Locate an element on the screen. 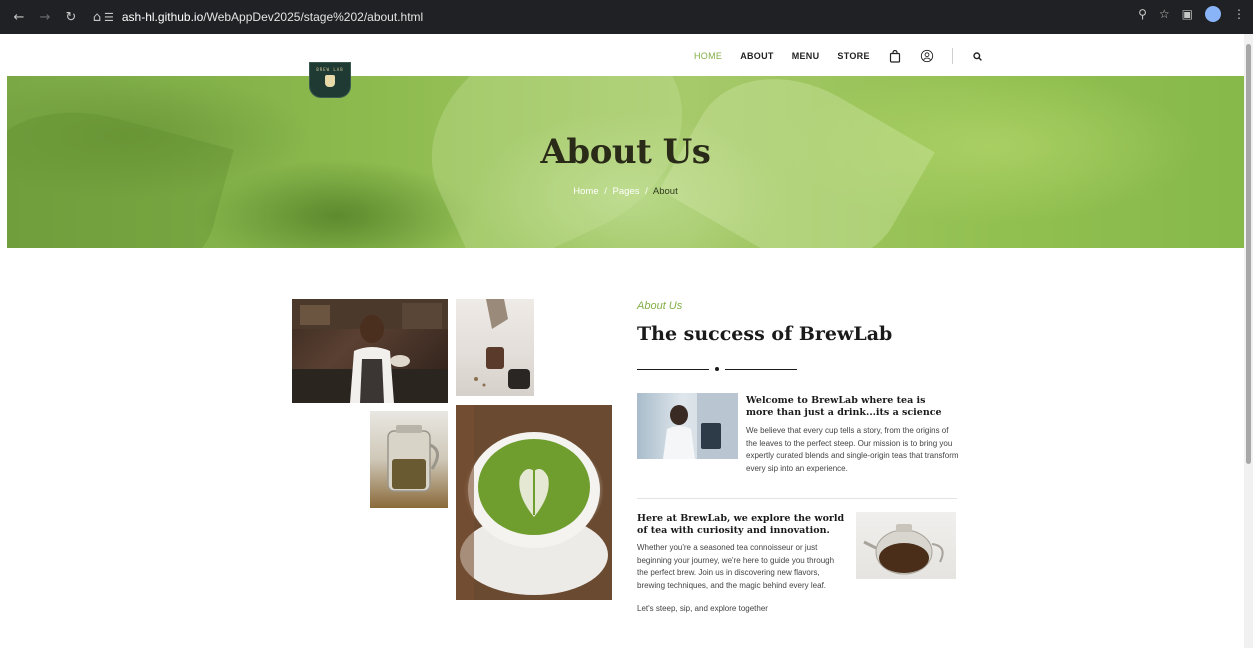 Image resolution: width=1253 pixels, height=648 pixels. nav-item-menu: MENU is located at coordinates (806, 56).